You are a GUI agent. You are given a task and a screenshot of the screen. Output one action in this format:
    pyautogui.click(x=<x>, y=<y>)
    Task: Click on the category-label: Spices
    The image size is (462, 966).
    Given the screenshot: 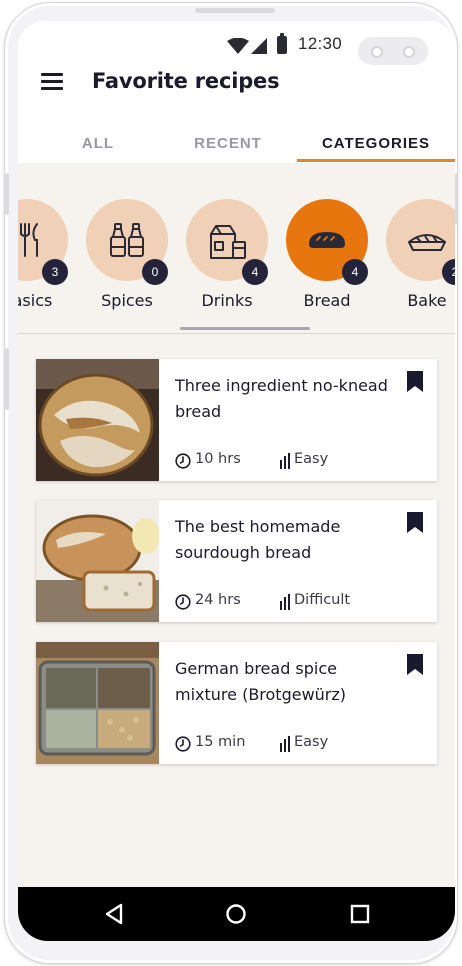 What is the action you would take?
    pyautogui.click(x=127, y=300)
    